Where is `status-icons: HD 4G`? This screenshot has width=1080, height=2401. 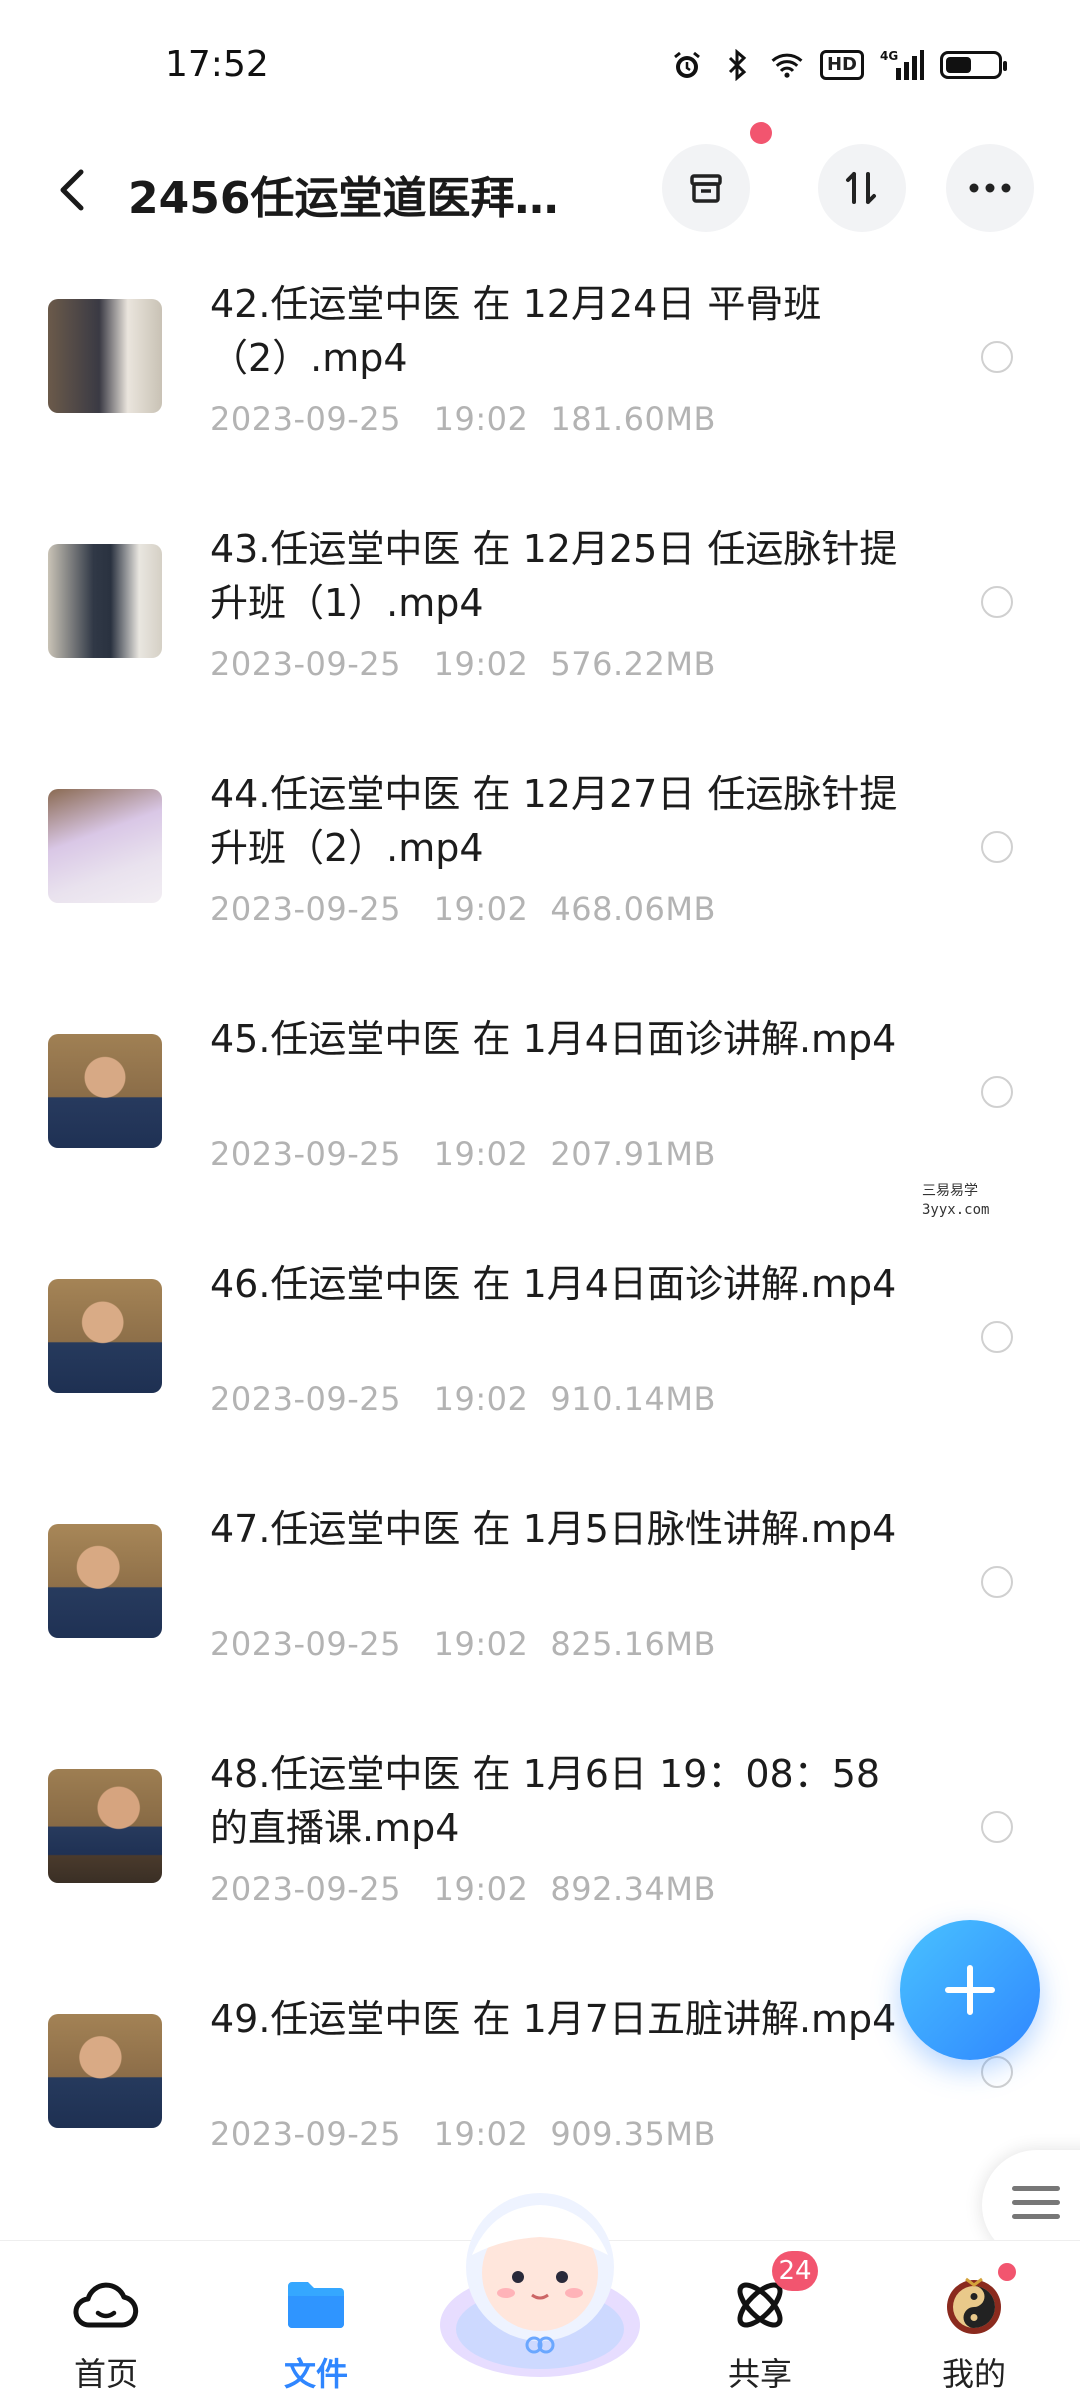
status-icons: HD 4G is located at coordinates (838, 65).